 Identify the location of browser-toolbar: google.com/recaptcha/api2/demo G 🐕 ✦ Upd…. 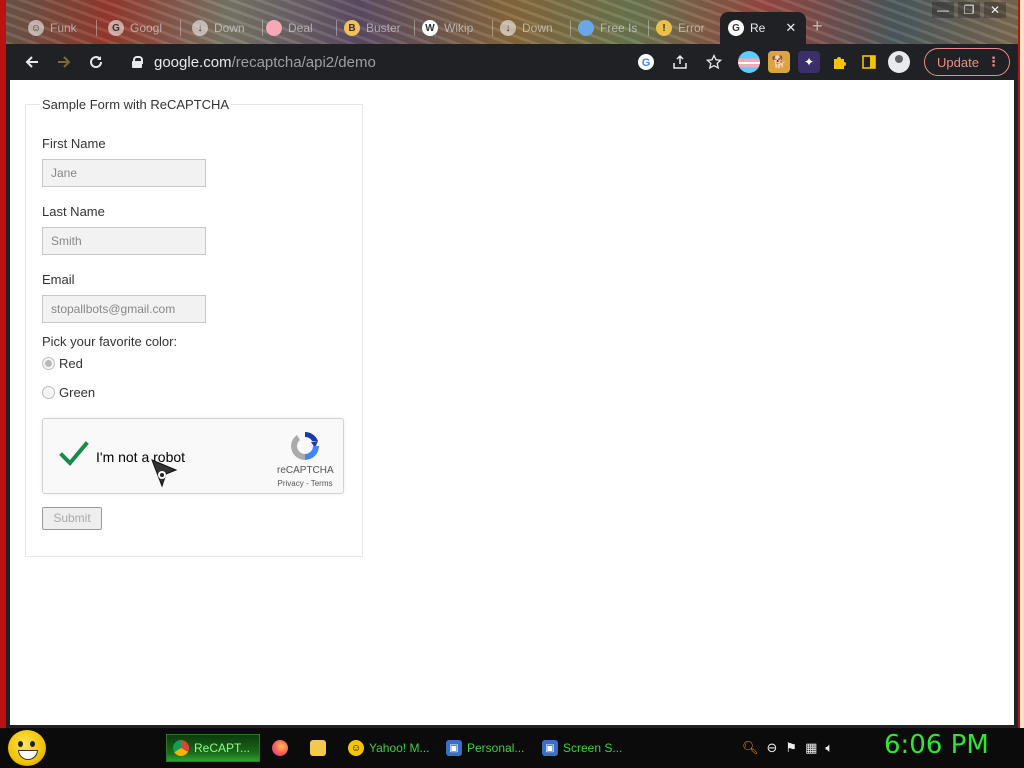
(512, 62).